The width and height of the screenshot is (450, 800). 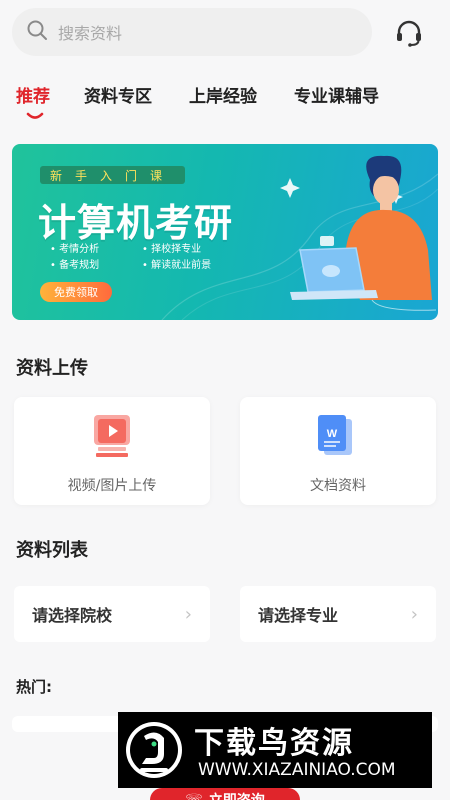 What do you see at coordinates (409, 33) in the screenshot?
I see `headset-icon` at bounding box center [409, 33].